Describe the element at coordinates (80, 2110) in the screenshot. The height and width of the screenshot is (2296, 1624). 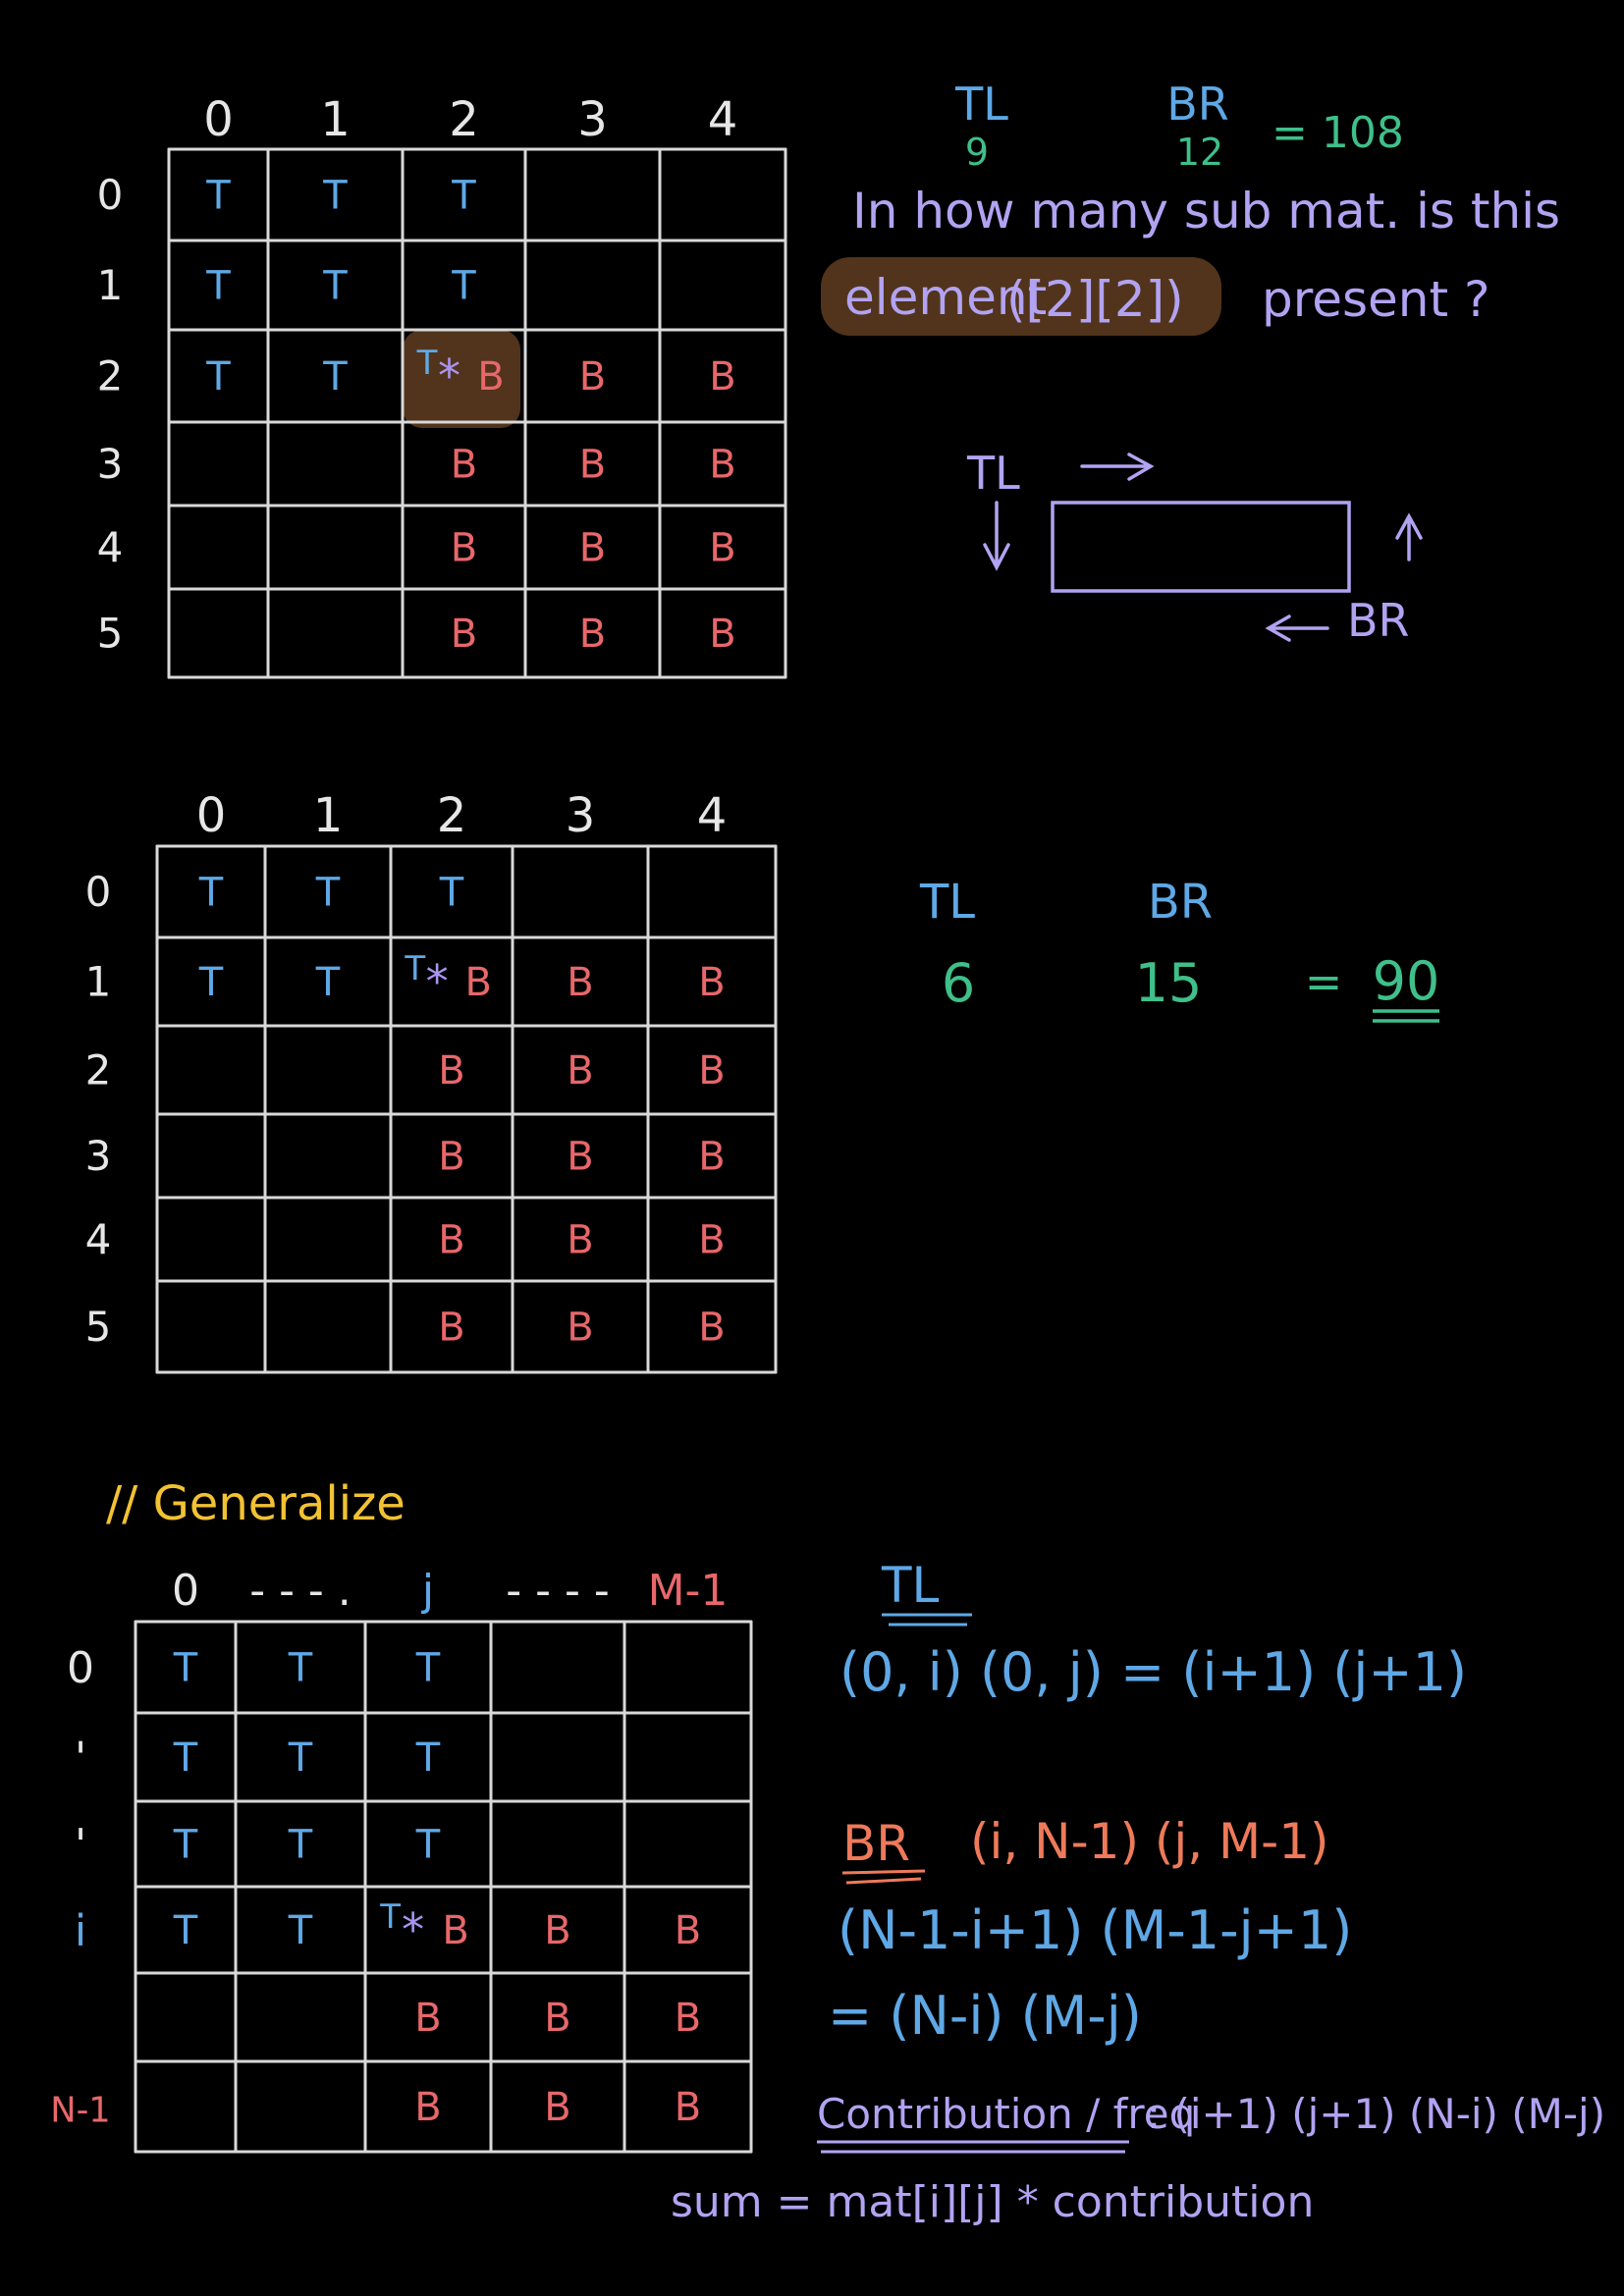
I see `row-label: N-1` at that location.